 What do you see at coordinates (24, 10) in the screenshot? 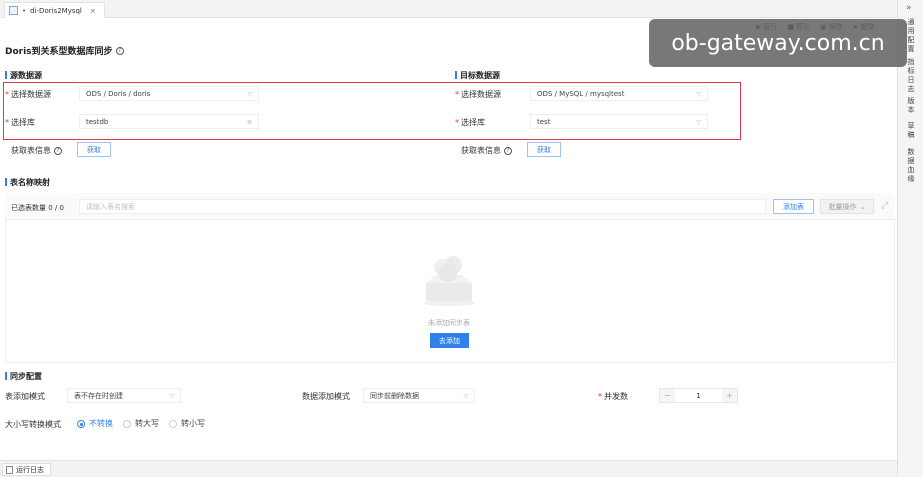
I see `modified-indicator: •` at bounding box center [24, 10].